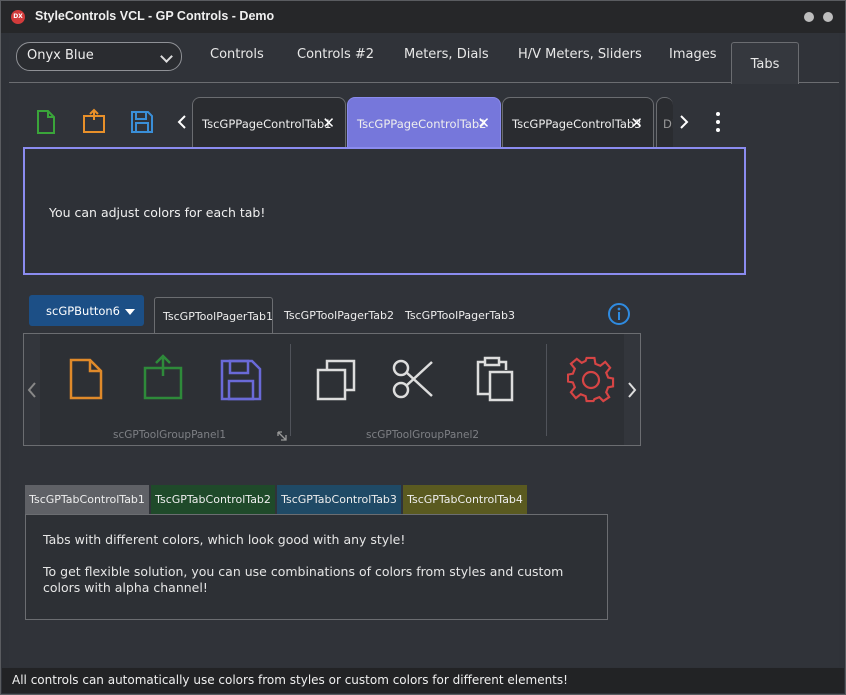 The width and height of the screenshot is (846, 695). Describe the element at coordinates (693, 54) in the screenshot. I see `tab-images: Images` at that location.